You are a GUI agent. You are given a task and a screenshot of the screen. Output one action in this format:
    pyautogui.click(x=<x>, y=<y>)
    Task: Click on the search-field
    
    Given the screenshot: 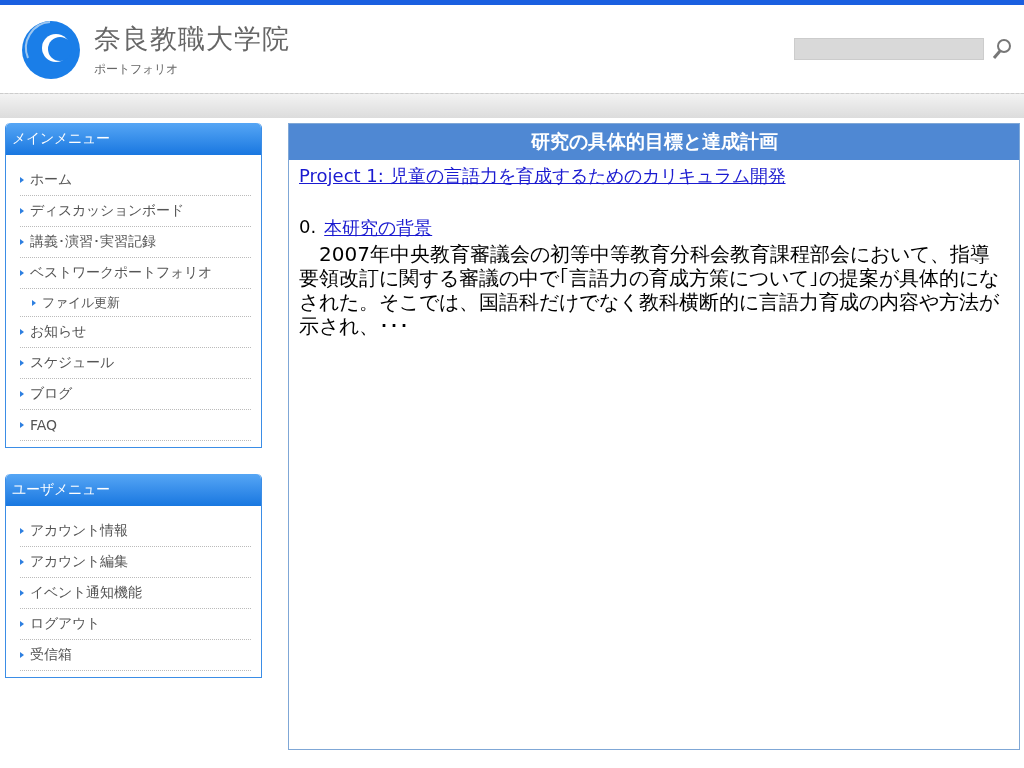 What is the action you would take?
    pyautogui.click(x=889, y=49)
    